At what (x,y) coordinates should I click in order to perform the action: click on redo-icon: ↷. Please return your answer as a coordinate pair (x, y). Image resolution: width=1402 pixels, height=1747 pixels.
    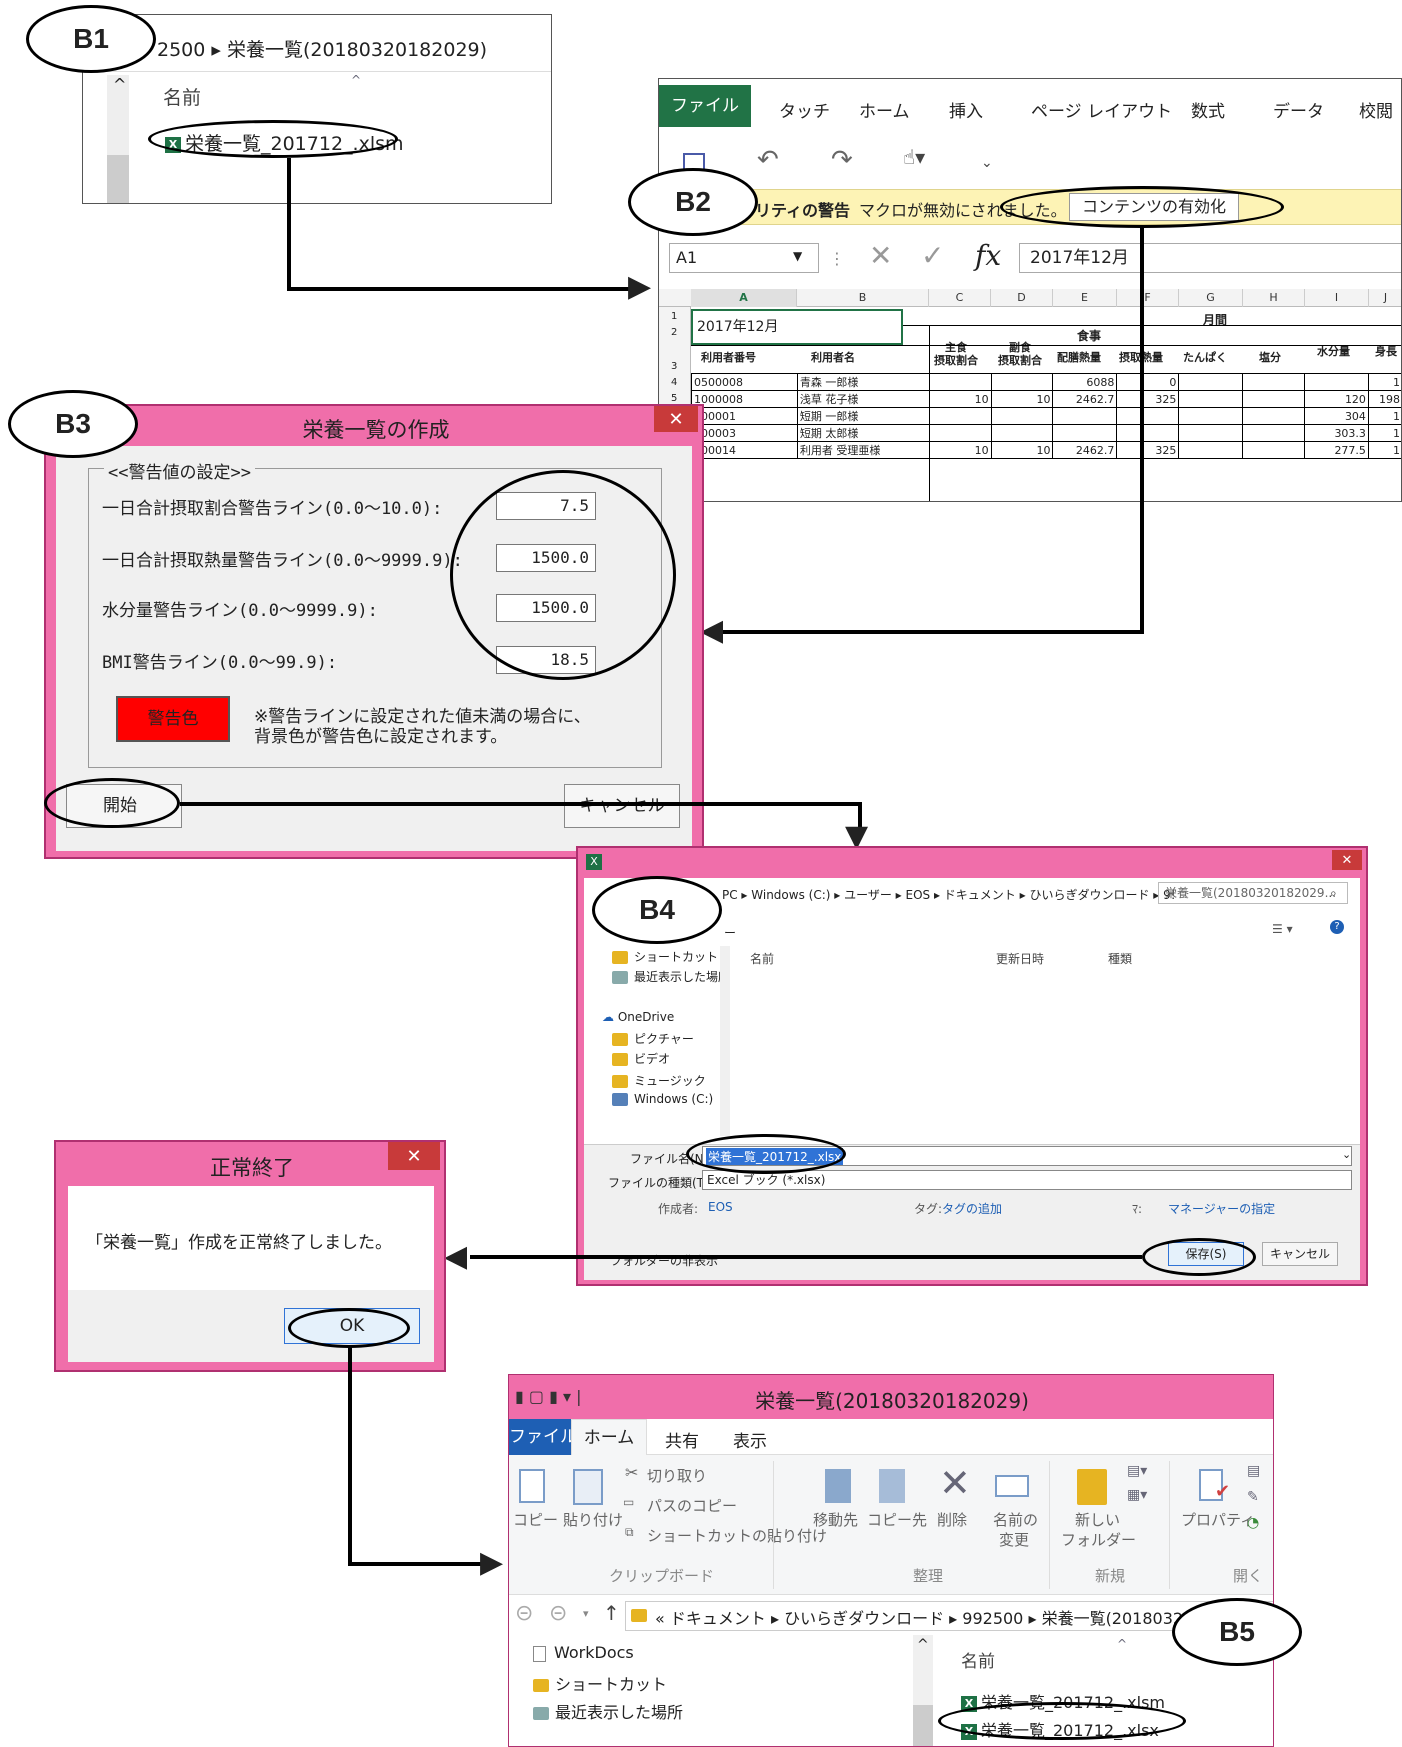
    Looking at the image, I should click on (842, 160).